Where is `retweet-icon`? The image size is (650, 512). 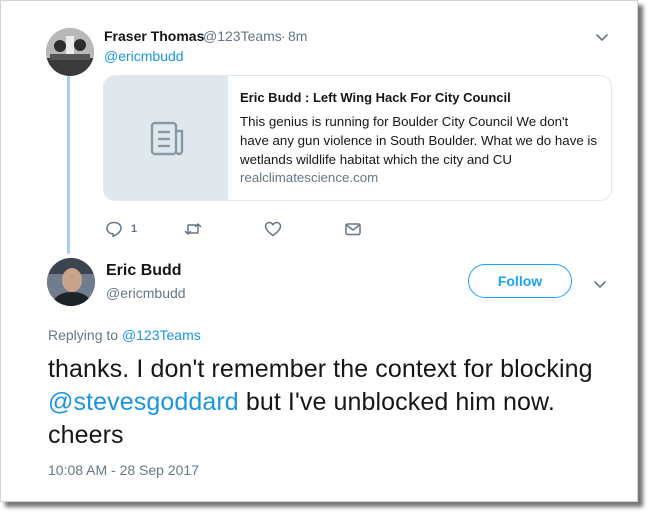
retweet-icon is located at coordinates (193, 229).